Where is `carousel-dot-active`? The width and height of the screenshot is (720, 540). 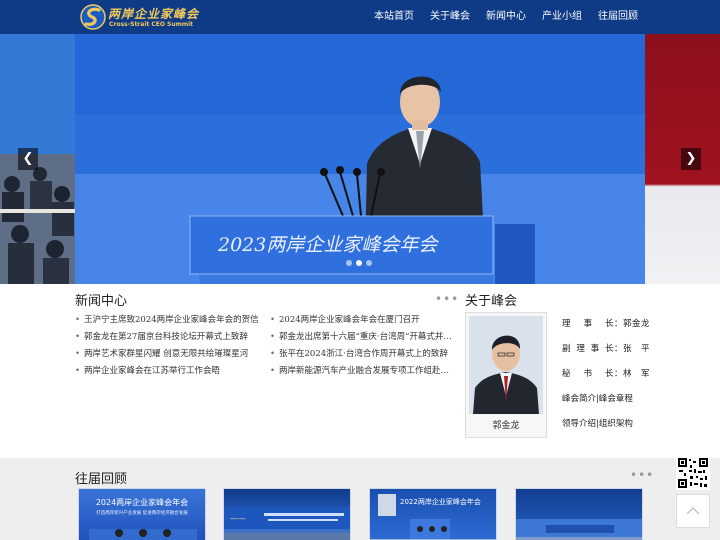
carousel-dot-active is located at coordinates (359, 263).